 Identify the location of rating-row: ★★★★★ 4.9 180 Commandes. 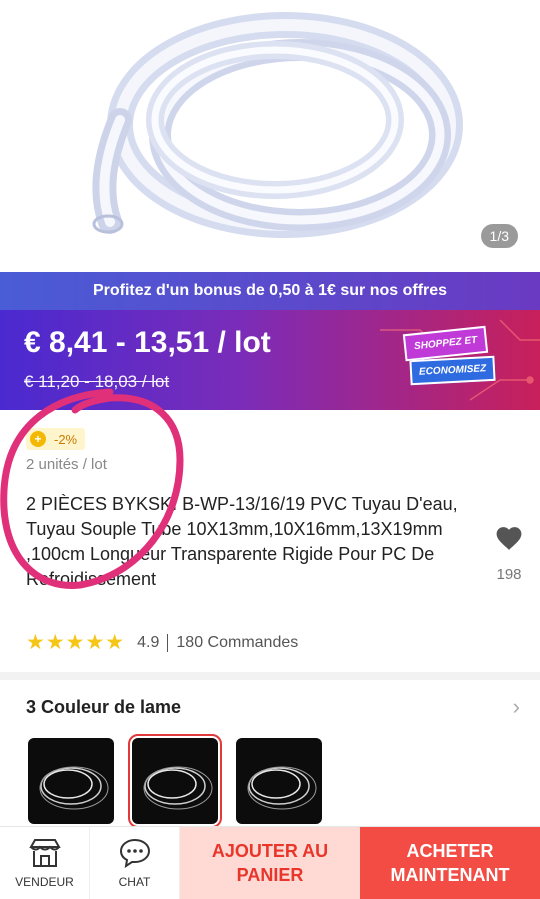
(162, 642).